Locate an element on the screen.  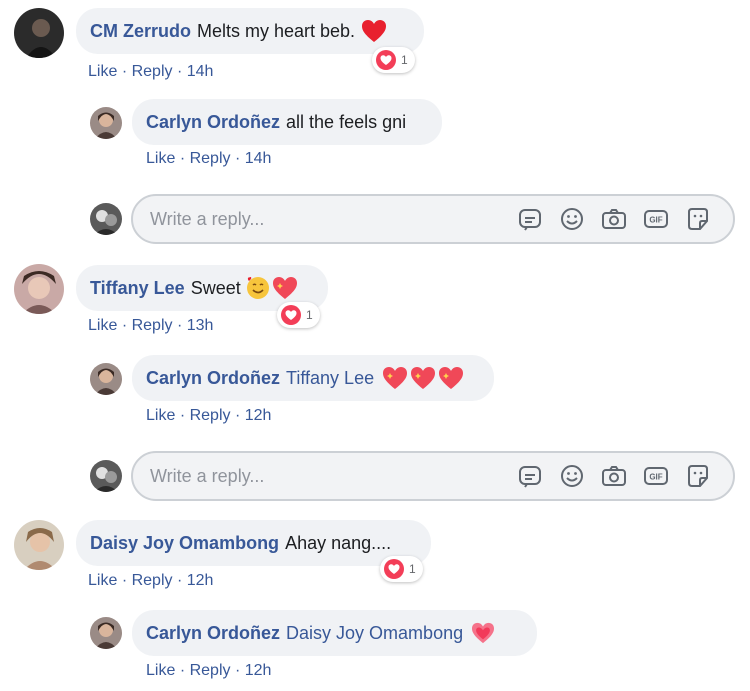
reply-bubble: Carlyn Ordoñez Daisy Joy Omambong is located at coordinates (334, 633).